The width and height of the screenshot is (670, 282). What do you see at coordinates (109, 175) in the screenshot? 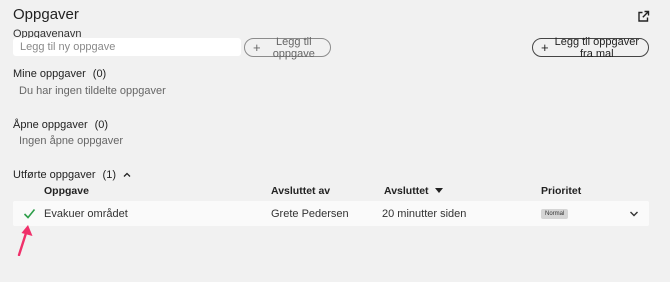
I see `completed-tasks-count: (1)` at bounding box center [109, 175].